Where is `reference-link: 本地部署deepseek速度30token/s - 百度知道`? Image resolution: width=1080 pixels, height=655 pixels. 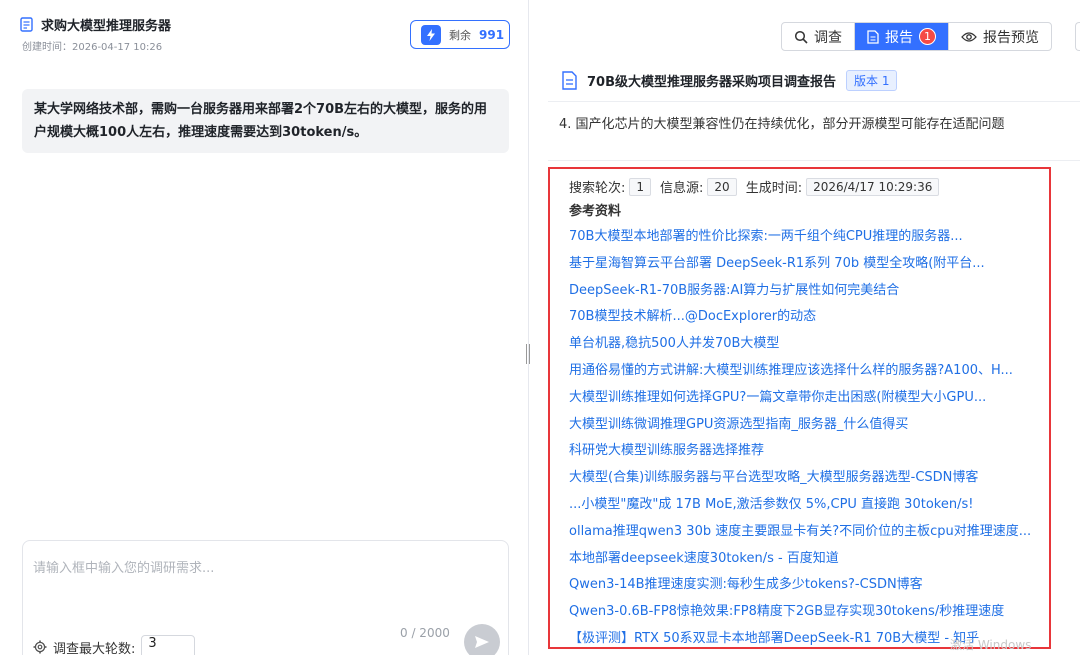 reference-link: 本地部署deepseek速度30token/s - 百度知道 is located at coordinates (809, 562).